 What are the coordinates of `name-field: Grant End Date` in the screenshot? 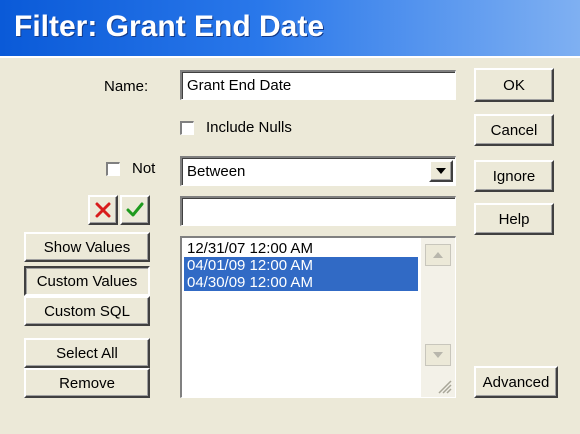 It's located at (318, 85).